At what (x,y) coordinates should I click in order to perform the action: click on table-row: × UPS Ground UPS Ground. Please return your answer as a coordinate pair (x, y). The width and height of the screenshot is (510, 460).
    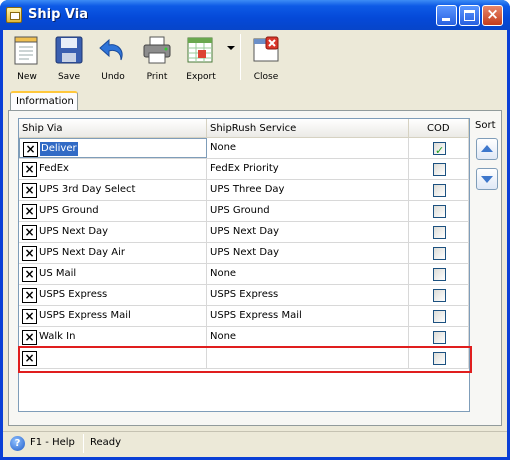
    Looking at the image, I should click on (244, 211).